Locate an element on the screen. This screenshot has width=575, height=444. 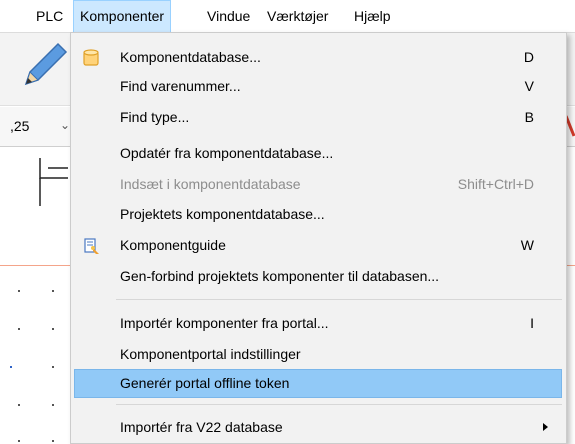
menu-item-shortcut: D is located at coordinates (528, 57).